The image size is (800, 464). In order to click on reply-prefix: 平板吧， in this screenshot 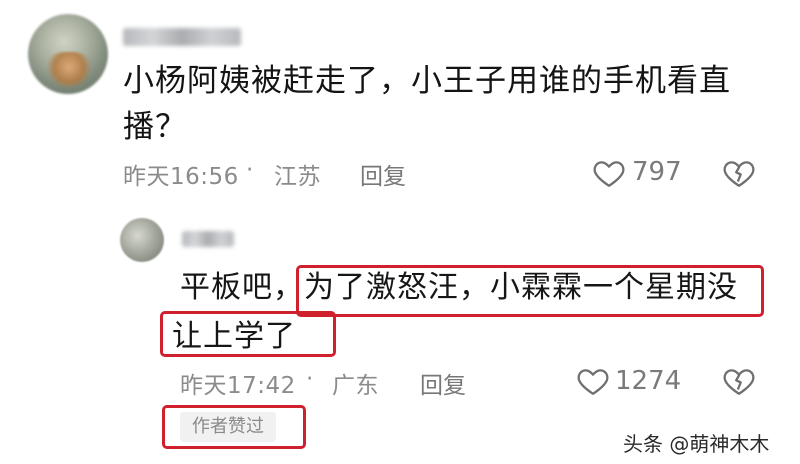, I will do `click(242, 287)`.